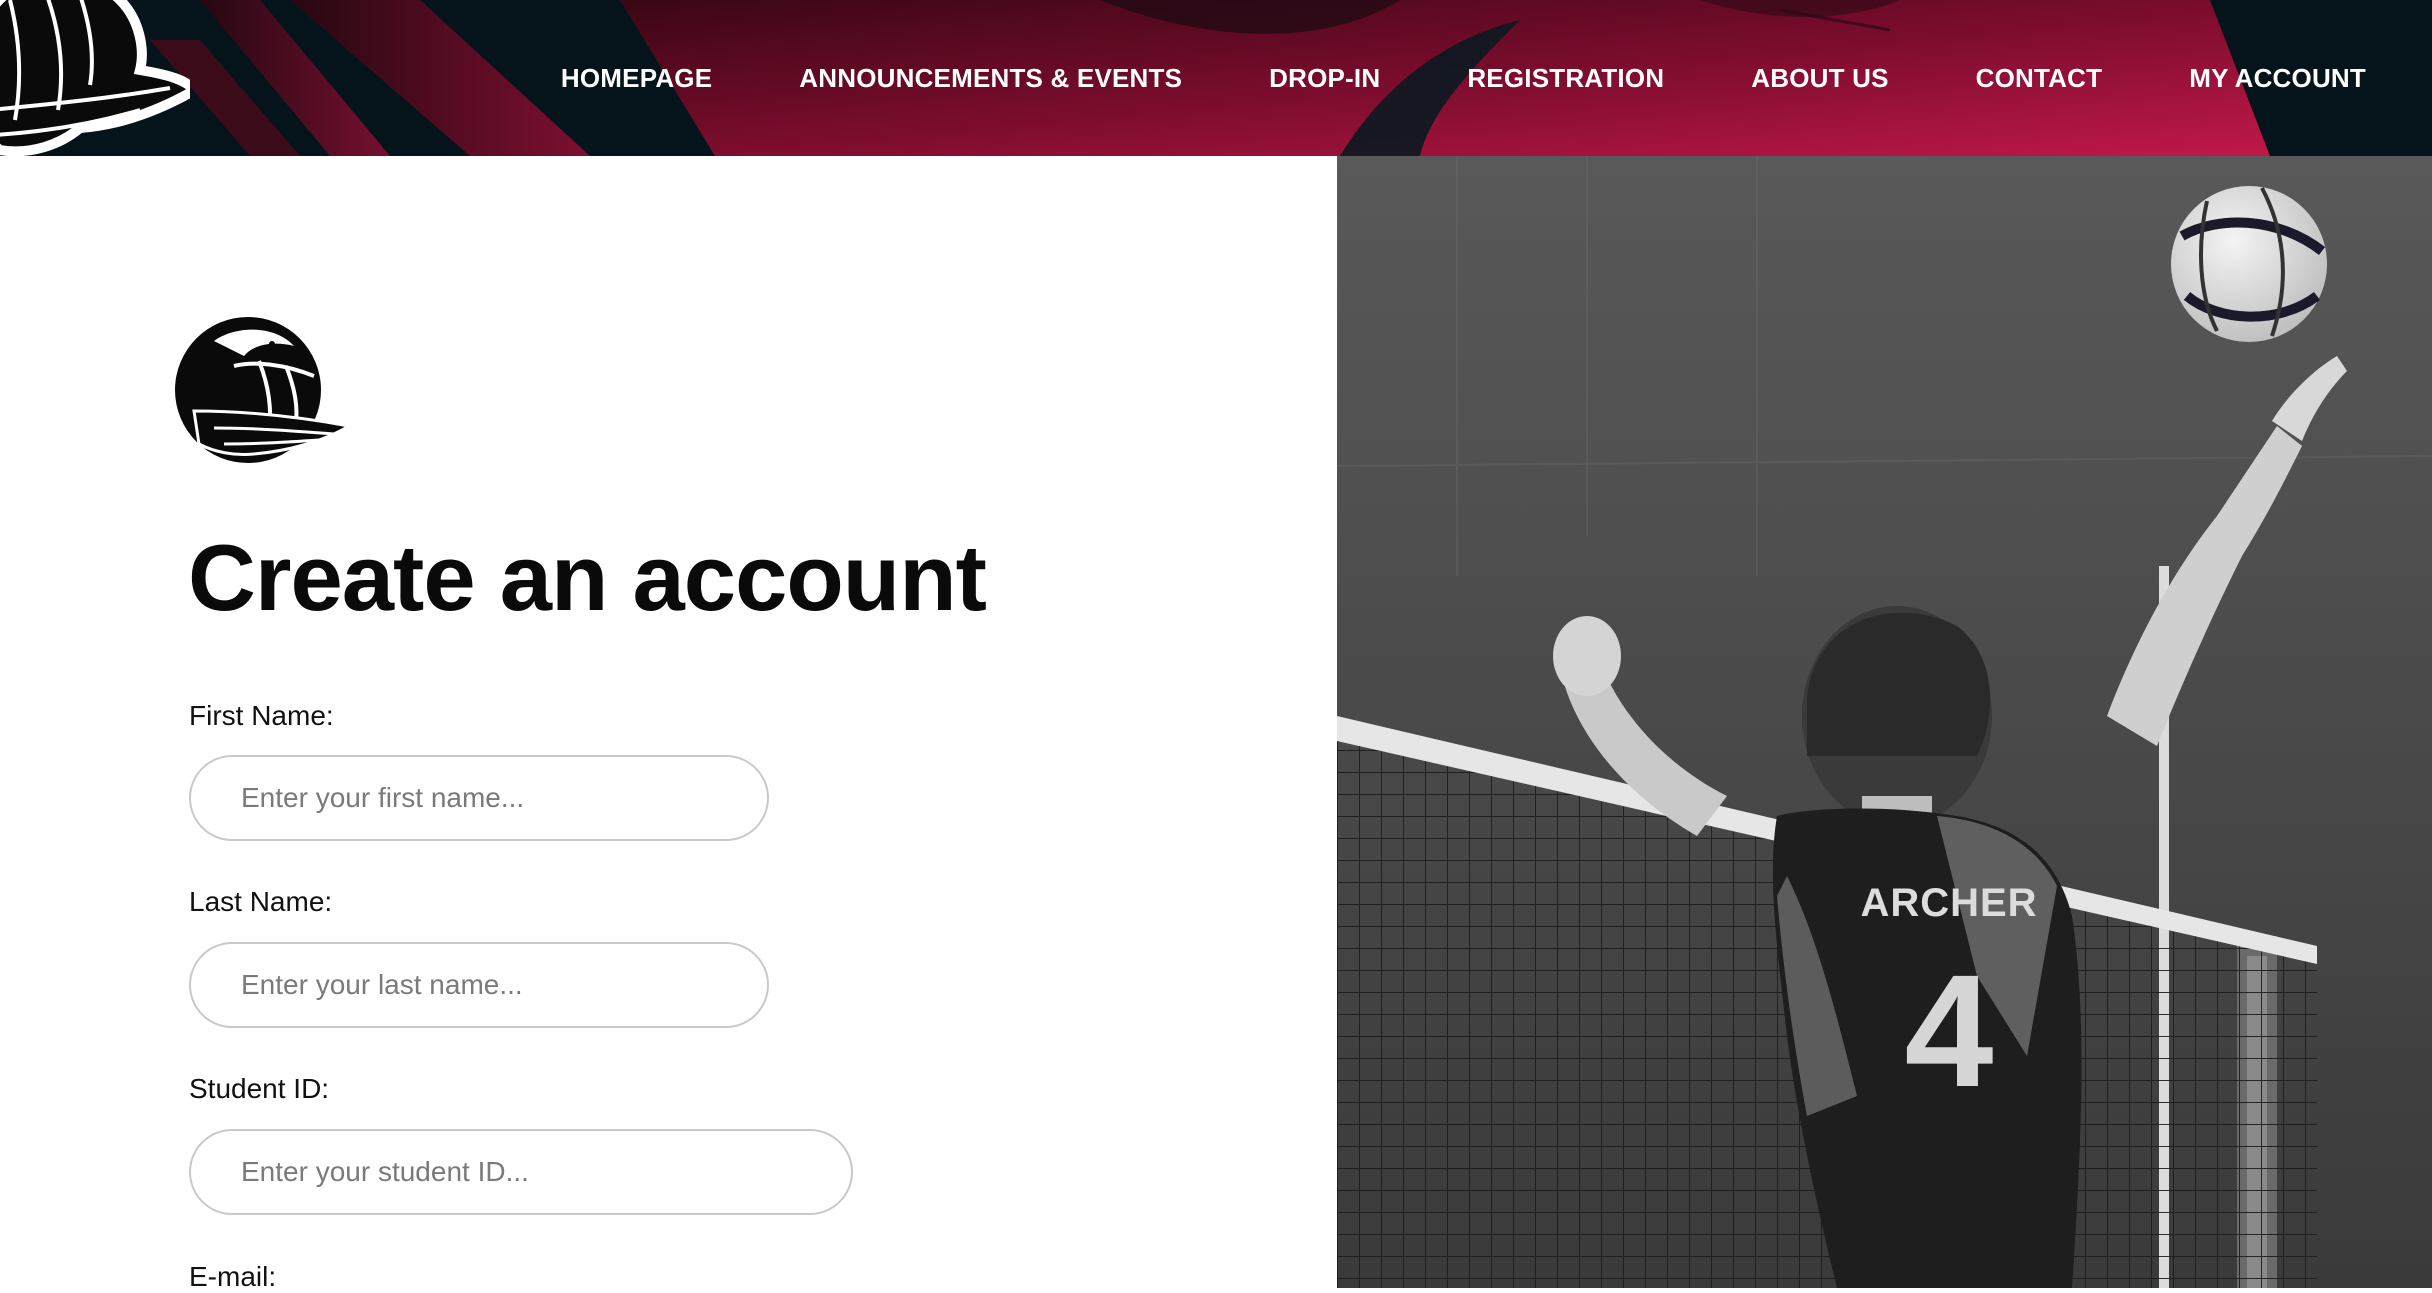 The height and width of the screenshot is (1293, 2432). What do you see at coordinates (479, 798) in the screenshot?
I see `first-name-input` at bounding box center [479, 798].